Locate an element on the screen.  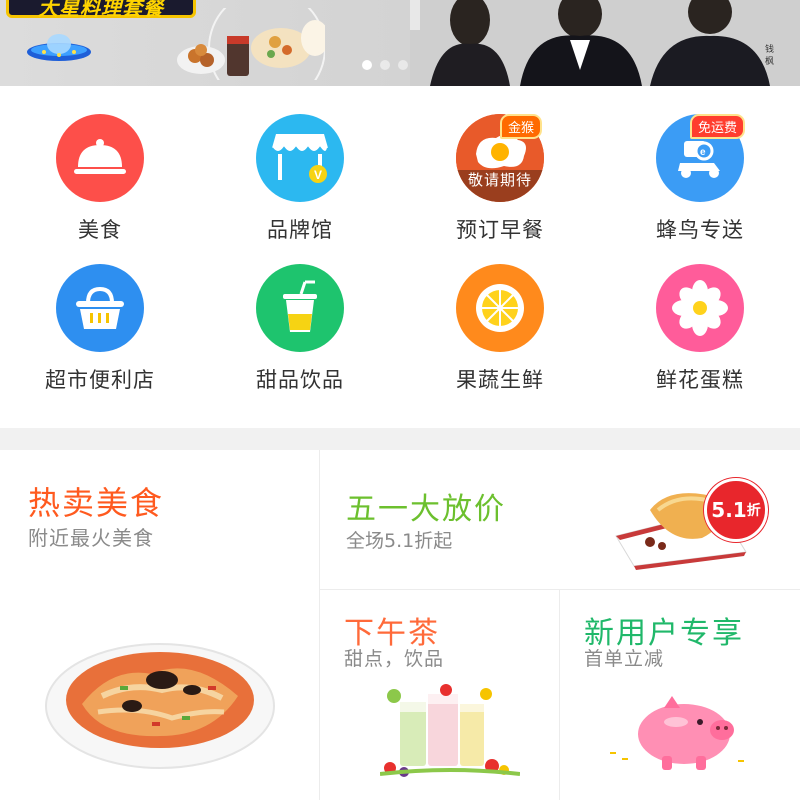
banner-headline: 大星料理套餐 is located at coordinates (101, 10).